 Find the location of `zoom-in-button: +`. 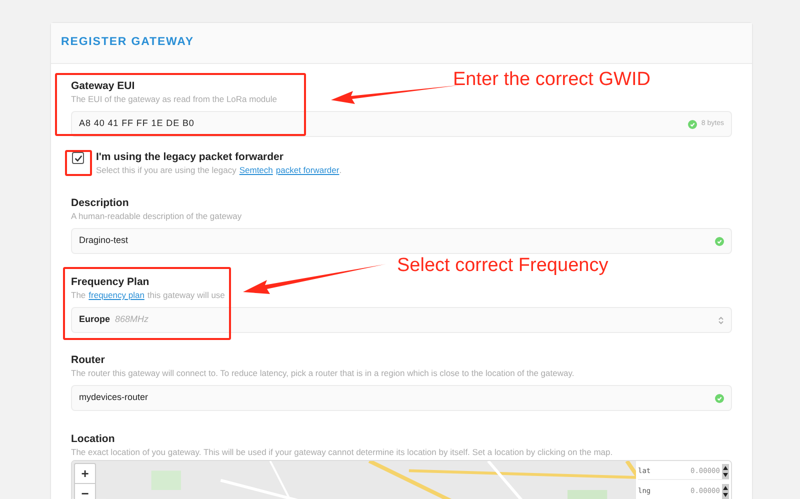

zoom-in-button: + is located at coordinates (85, 474).